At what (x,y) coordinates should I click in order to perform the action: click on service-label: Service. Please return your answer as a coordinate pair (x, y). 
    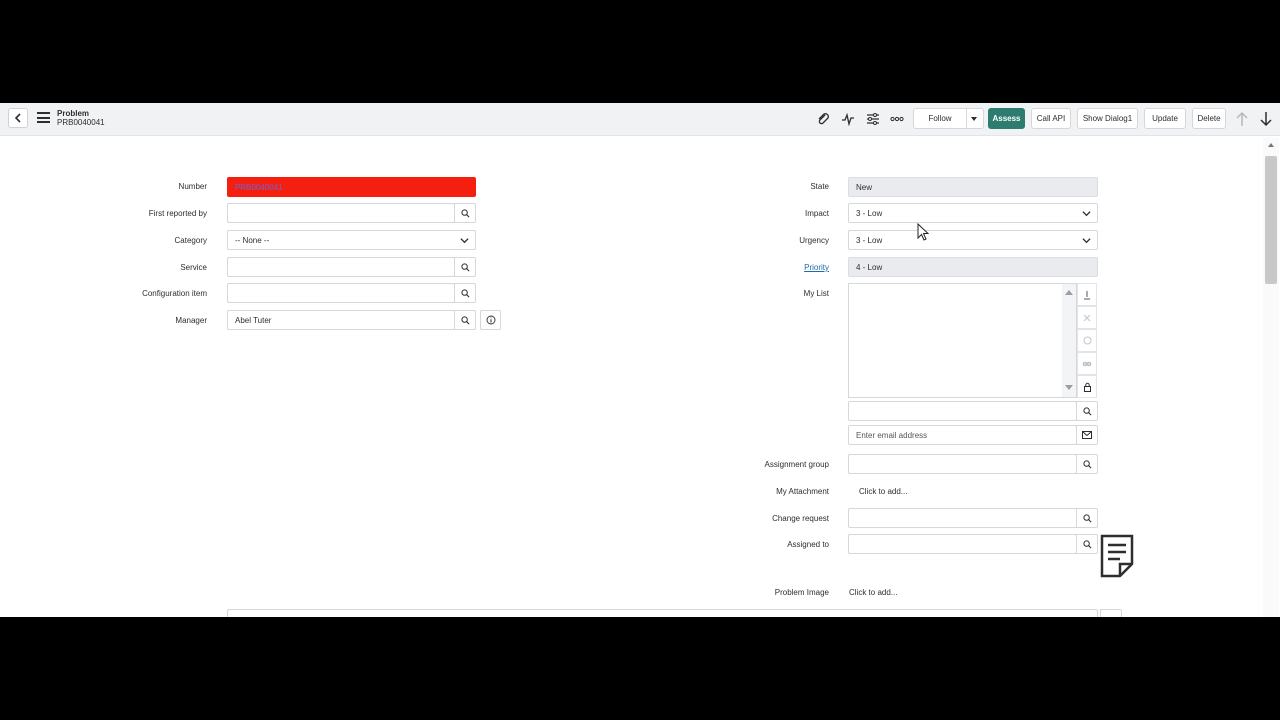
    Looking at the image, I should click on (193, 267).